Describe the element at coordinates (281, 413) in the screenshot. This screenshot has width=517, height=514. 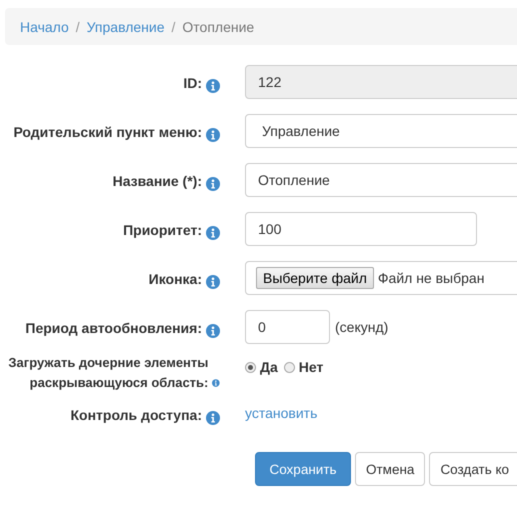
I see `set-access-link: установить` at that location.